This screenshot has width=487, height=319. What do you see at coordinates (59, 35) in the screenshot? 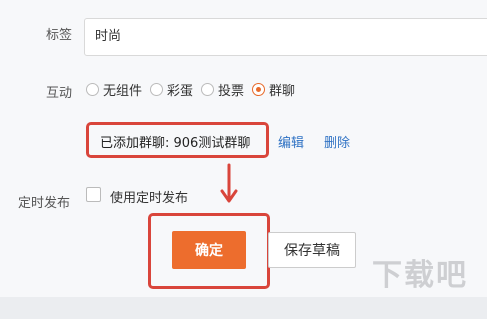
I see `tag-label: 标签` at bounding box center [59, 35].